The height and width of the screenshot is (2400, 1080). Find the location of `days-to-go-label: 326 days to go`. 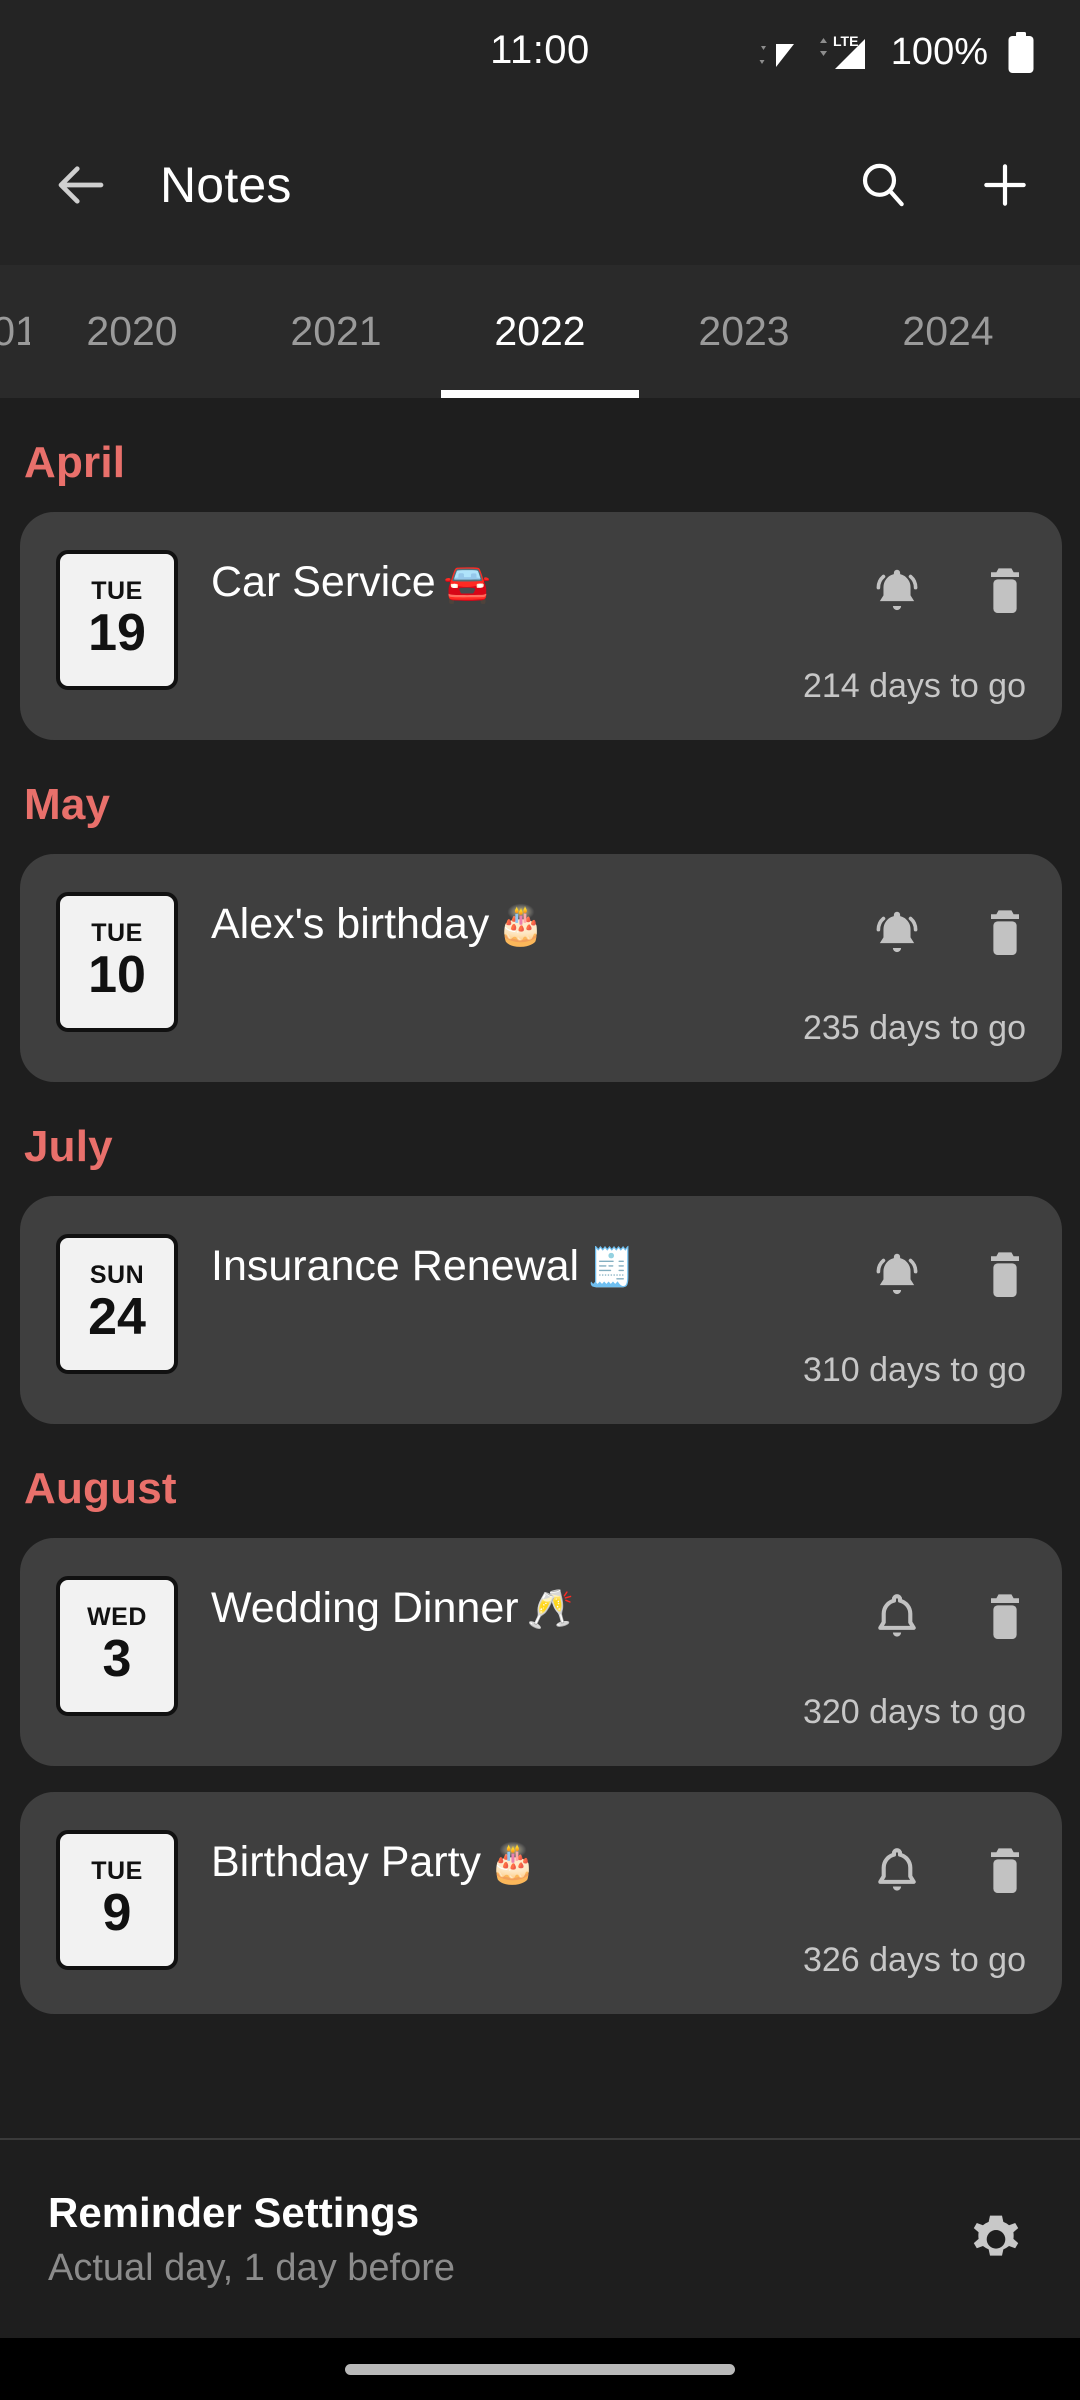

days-to-go-label: 326 days to go is located at coordinates (914, 1960).